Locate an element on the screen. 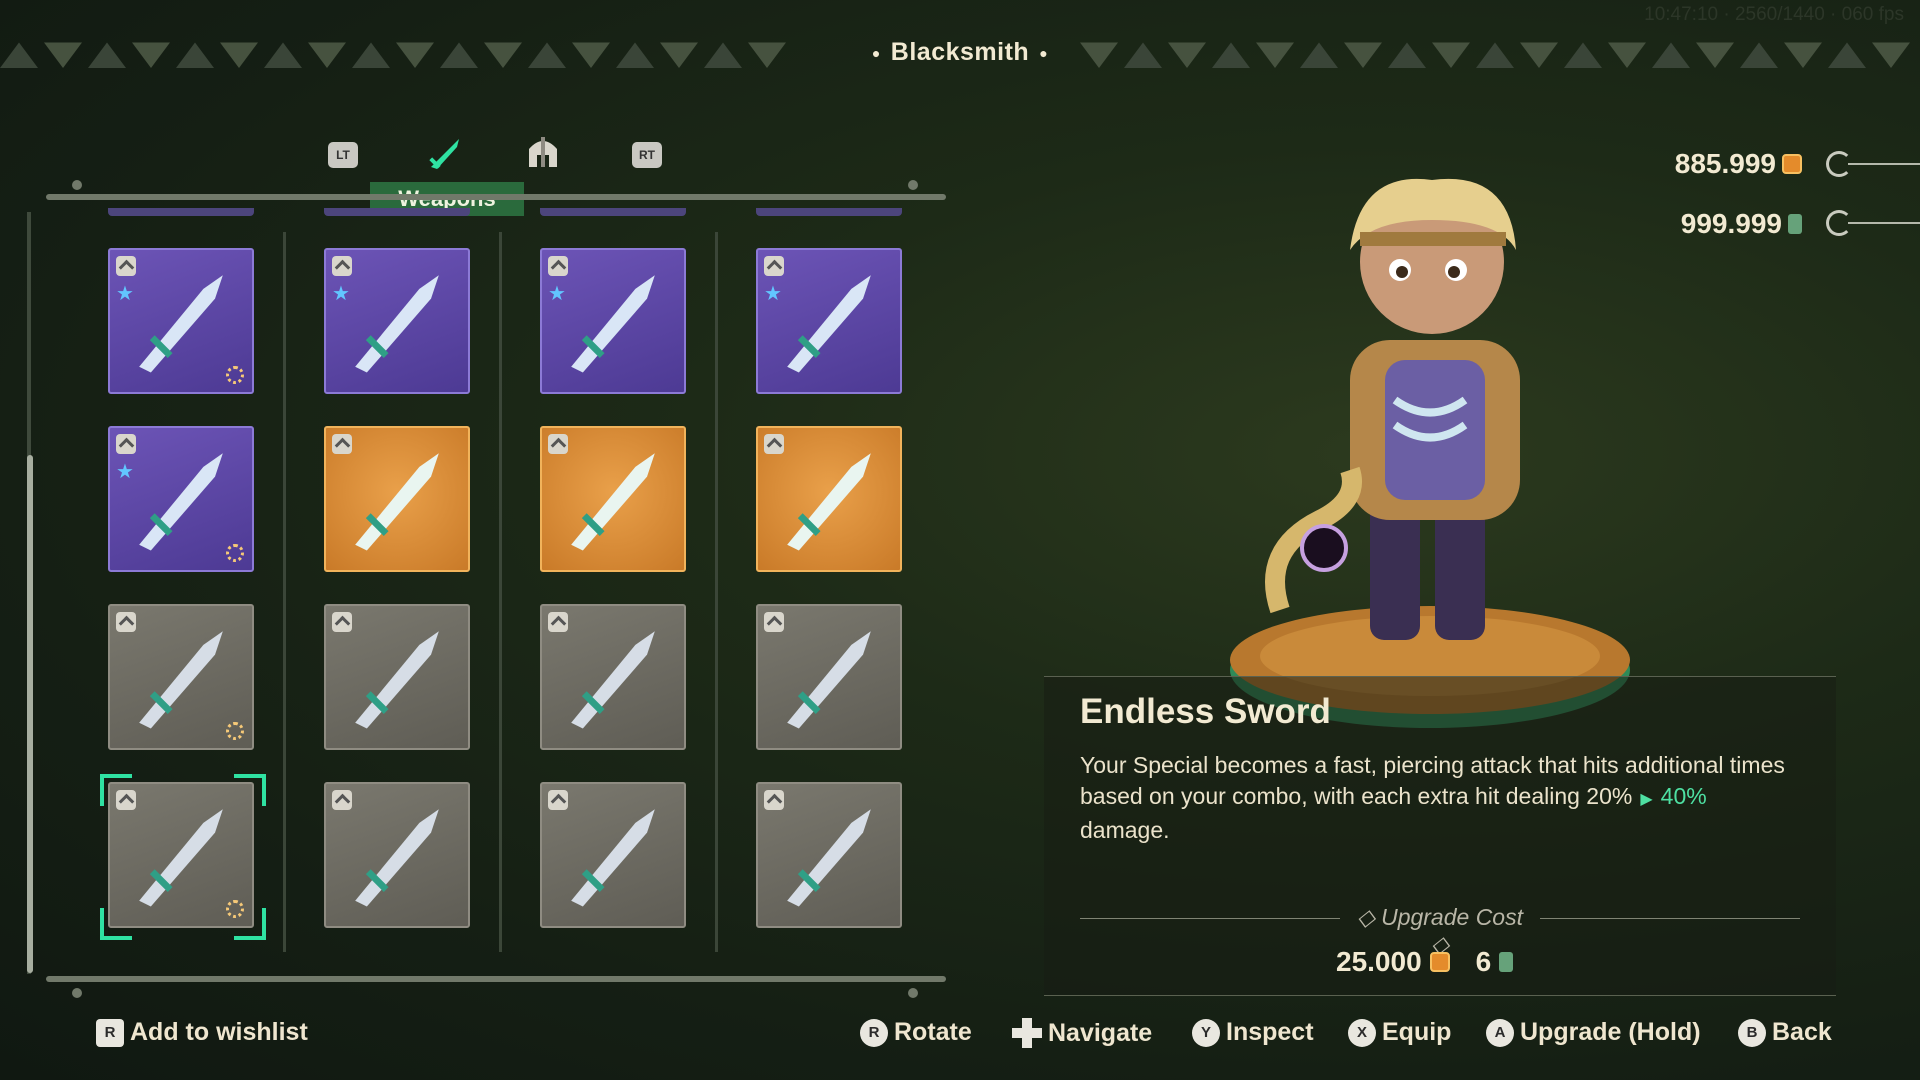 The width and height of the screenshot is (1920, 1080). add-to-wishlist-button: R Add to wishlist is located at coordinates (202, 1032).